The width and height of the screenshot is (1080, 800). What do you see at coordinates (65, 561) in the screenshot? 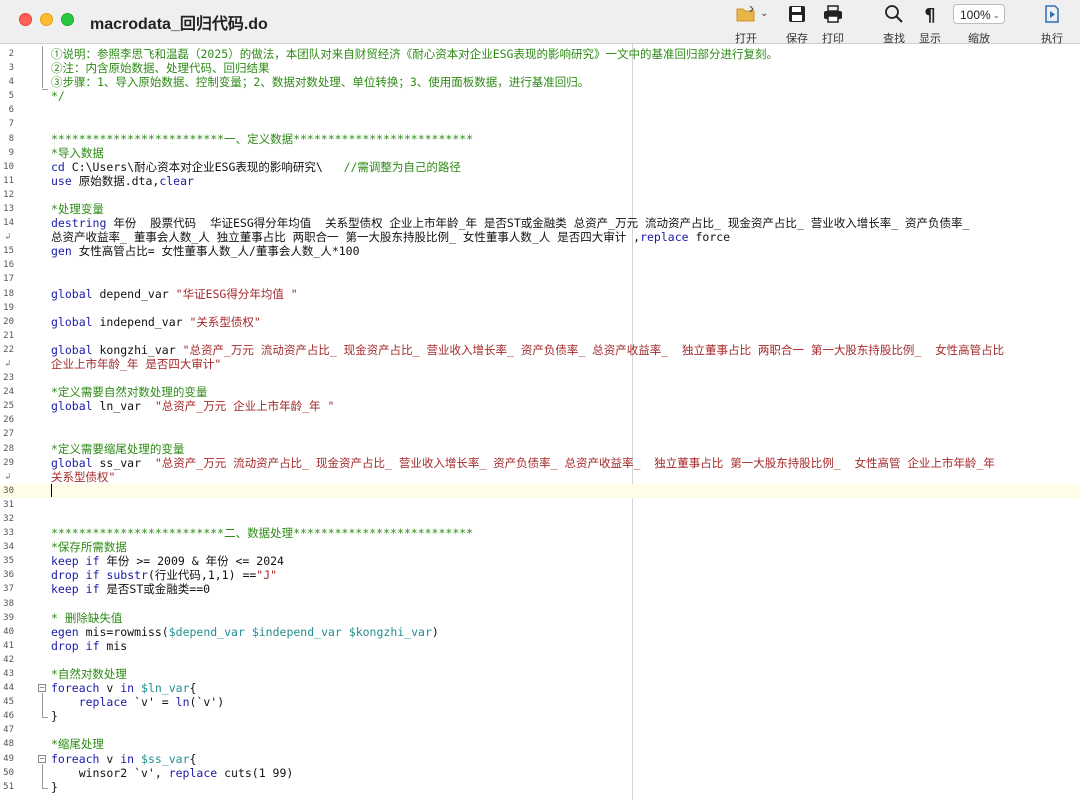
I see `code-token: keep` at bounding box center [65, 561].